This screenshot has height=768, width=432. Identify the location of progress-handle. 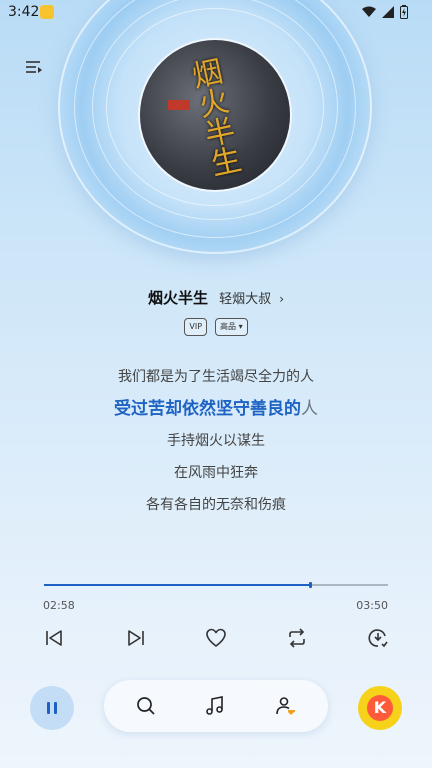
(311, 585).